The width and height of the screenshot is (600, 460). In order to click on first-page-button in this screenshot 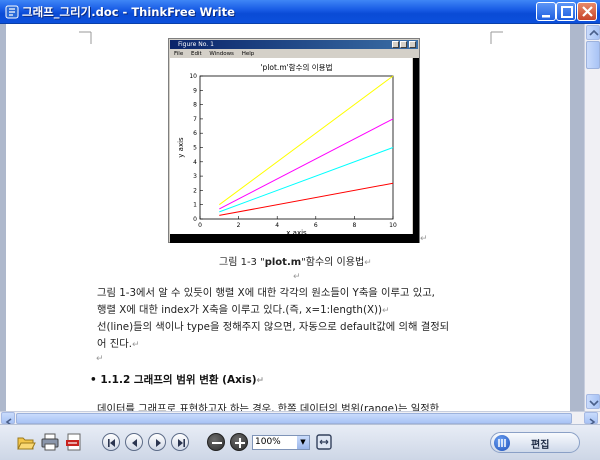, I will do `click(111, 442)`.